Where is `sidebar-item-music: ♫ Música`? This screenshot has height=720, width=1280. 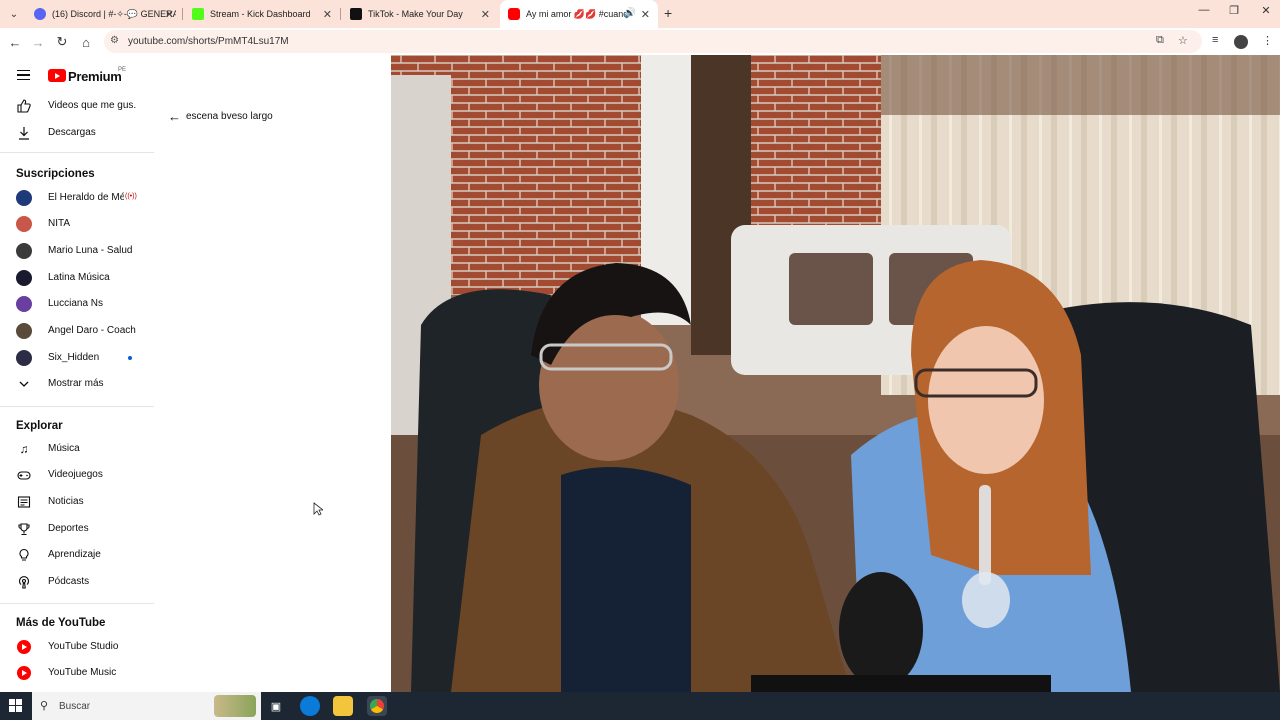 sidebar-item-music: ♫ Música is located at coordinates (77, 449).